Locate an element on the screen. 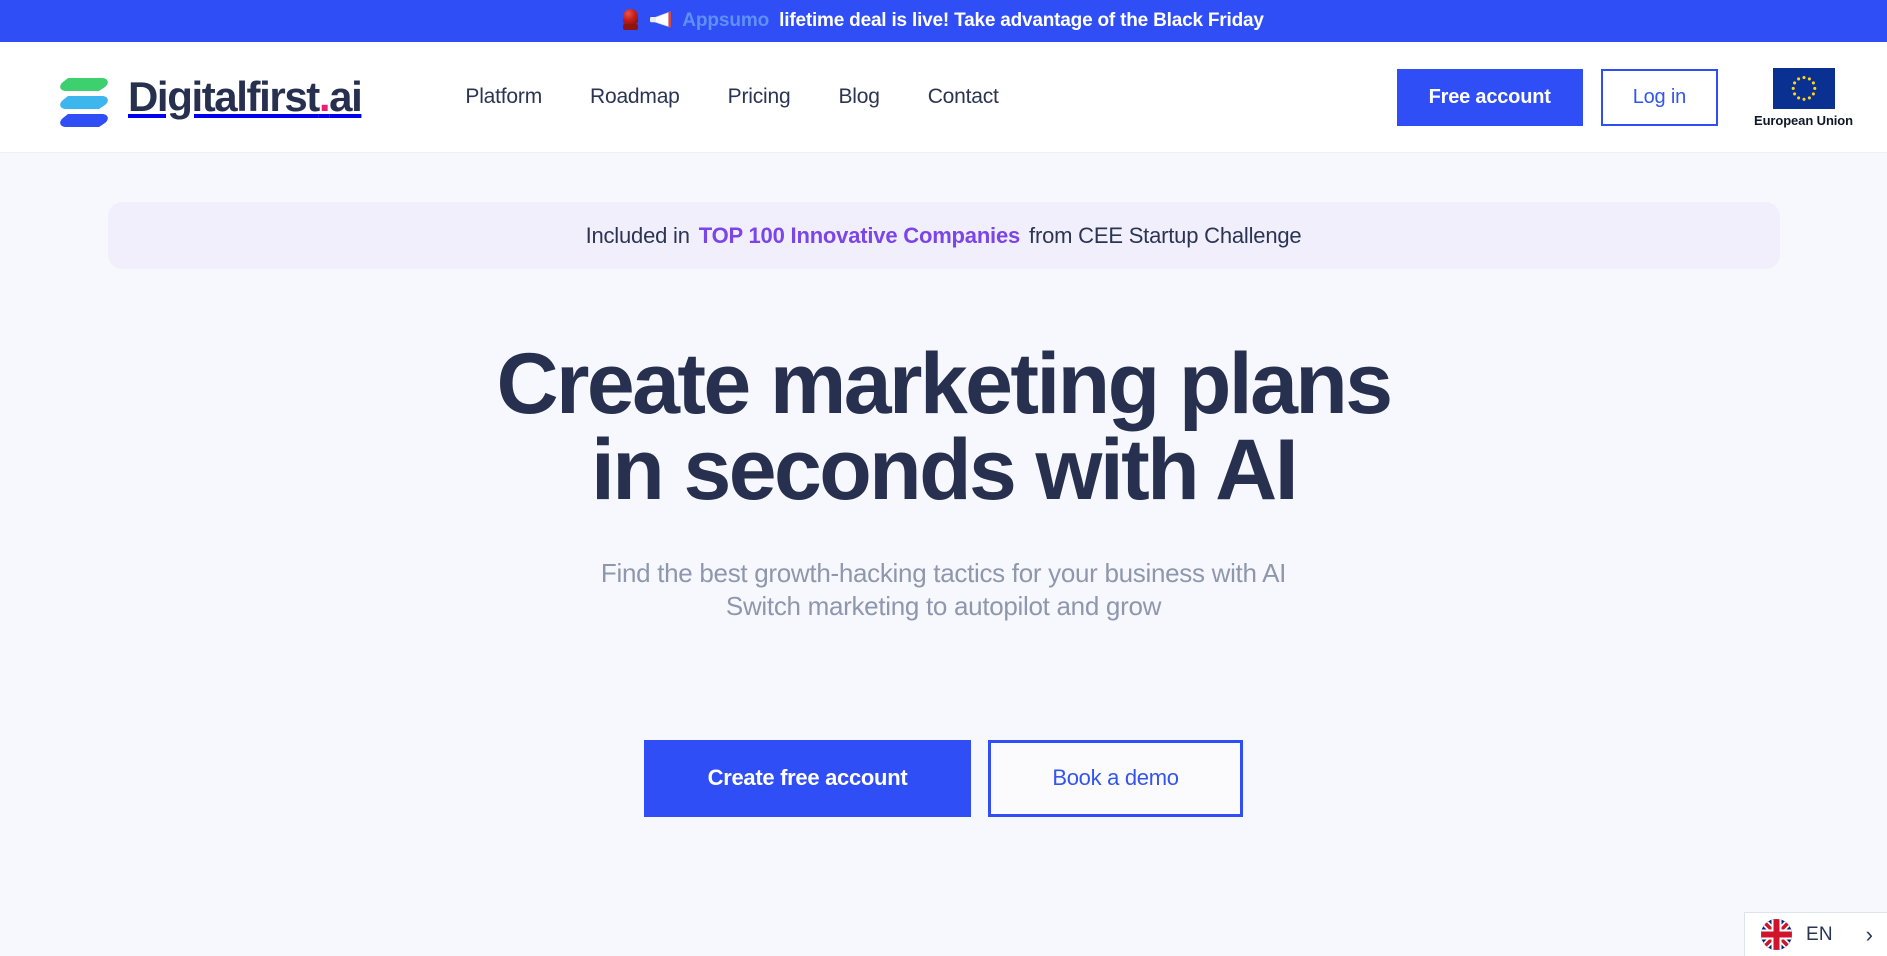 The width and height of the screenshot is (1887, 956). hero-cta-group: Create free account Book a demo is located at coordinates (943, 778).